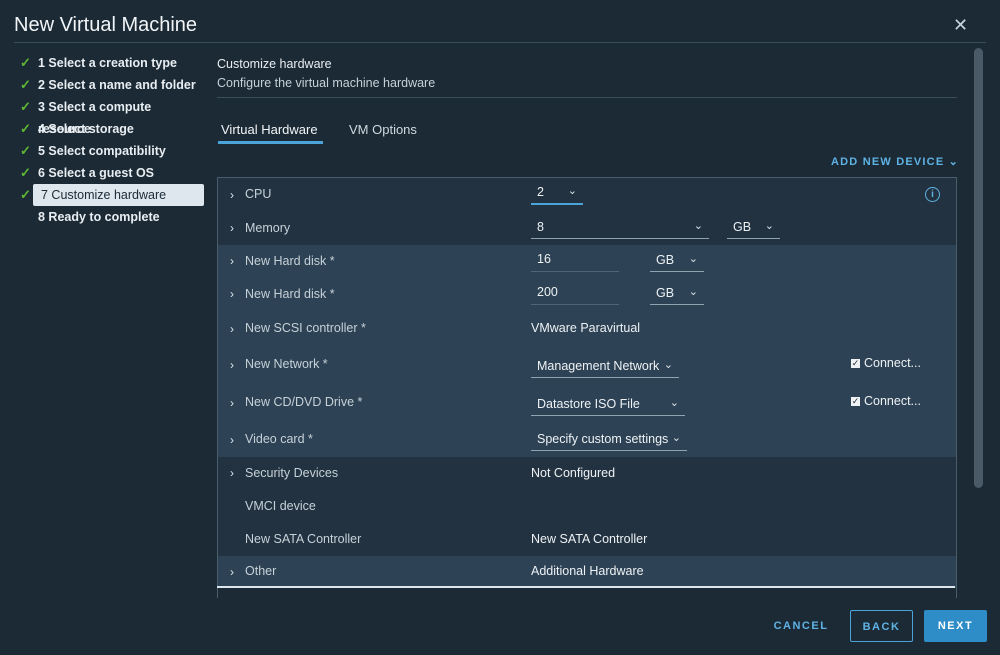 This screenshot has width=1000, height=655. I want to click on title-divider, so click(500, 42).